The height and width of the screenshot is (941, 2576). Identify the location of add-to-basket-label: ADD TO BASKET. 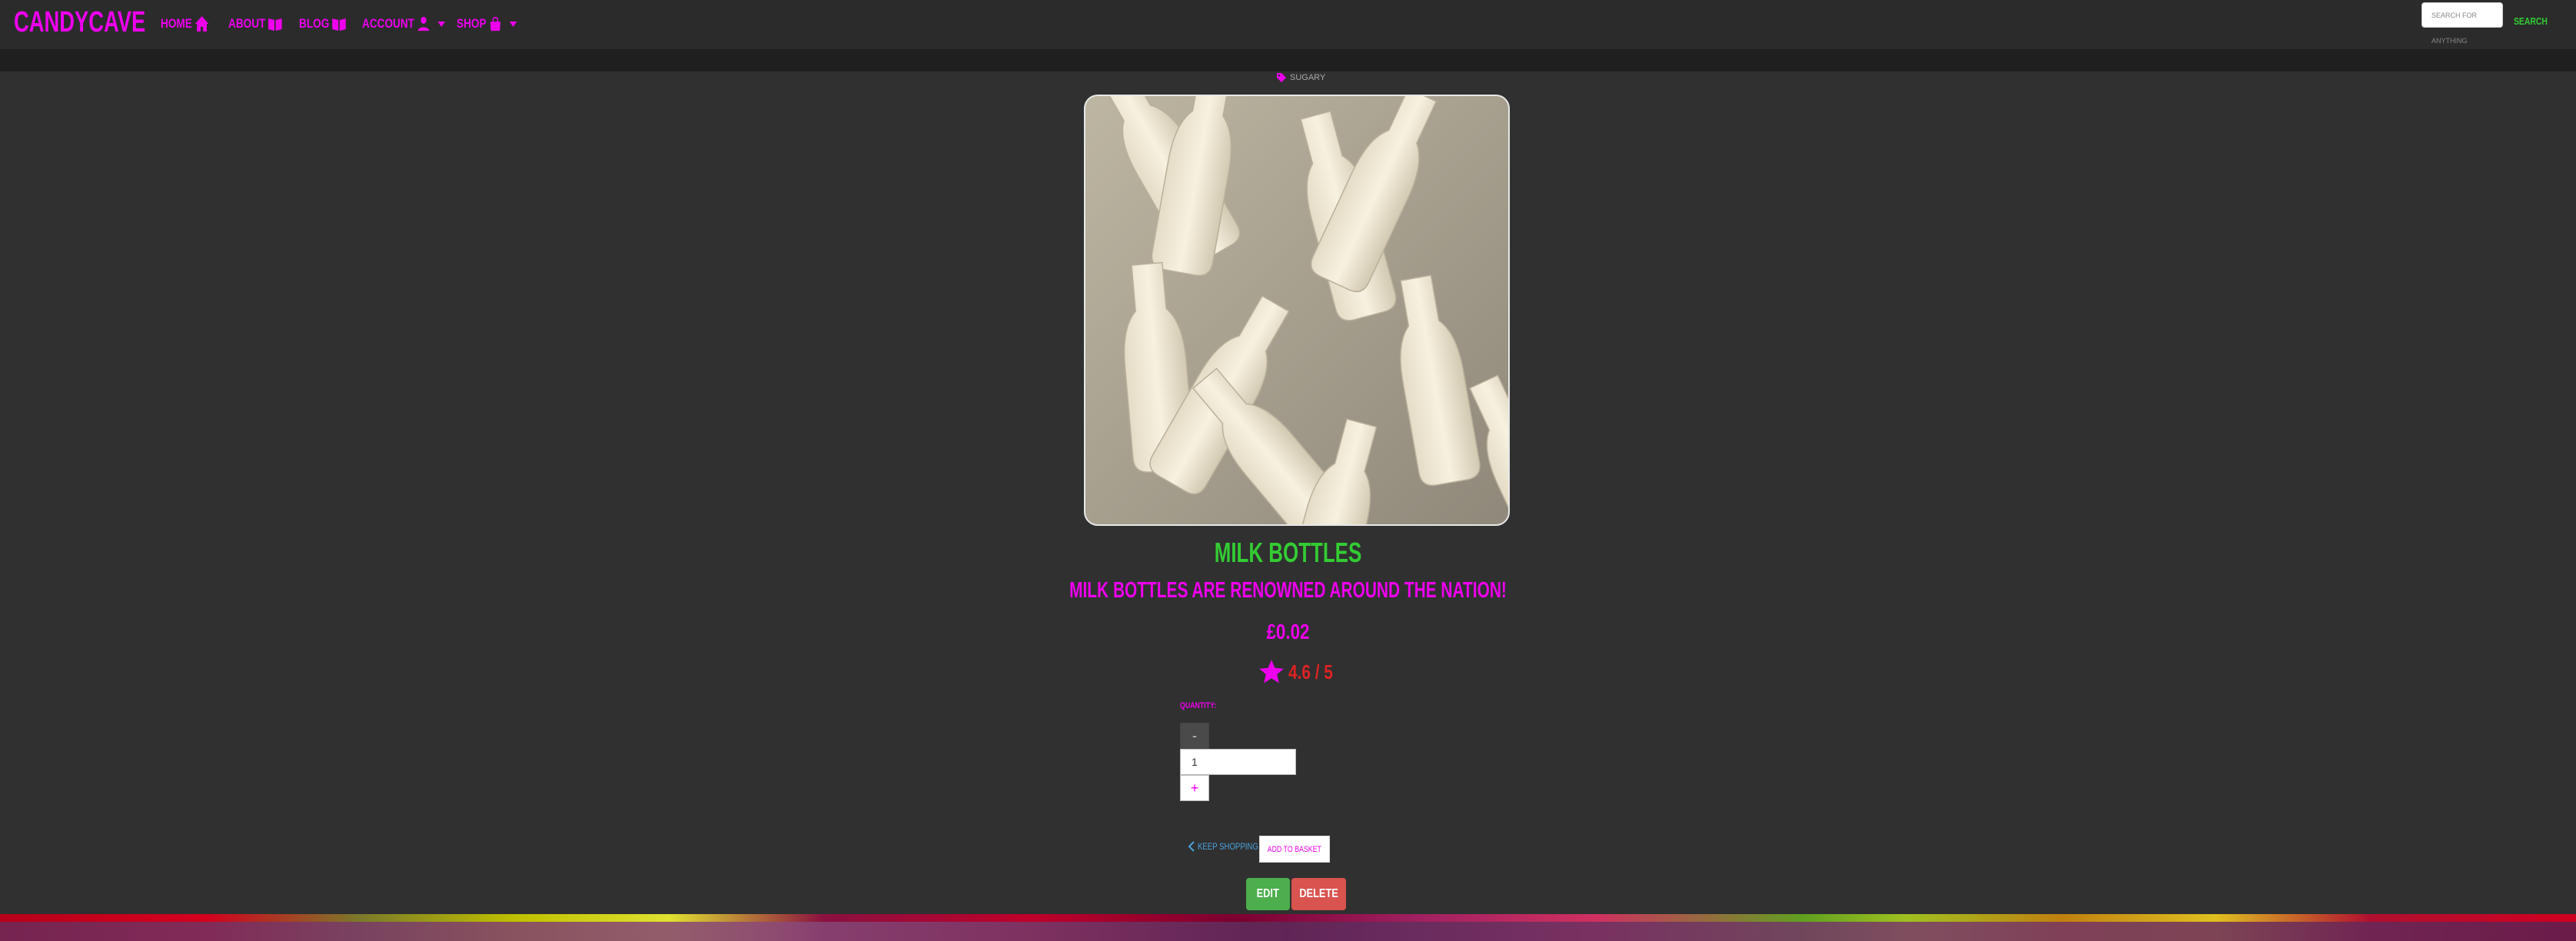
(1294, 849).